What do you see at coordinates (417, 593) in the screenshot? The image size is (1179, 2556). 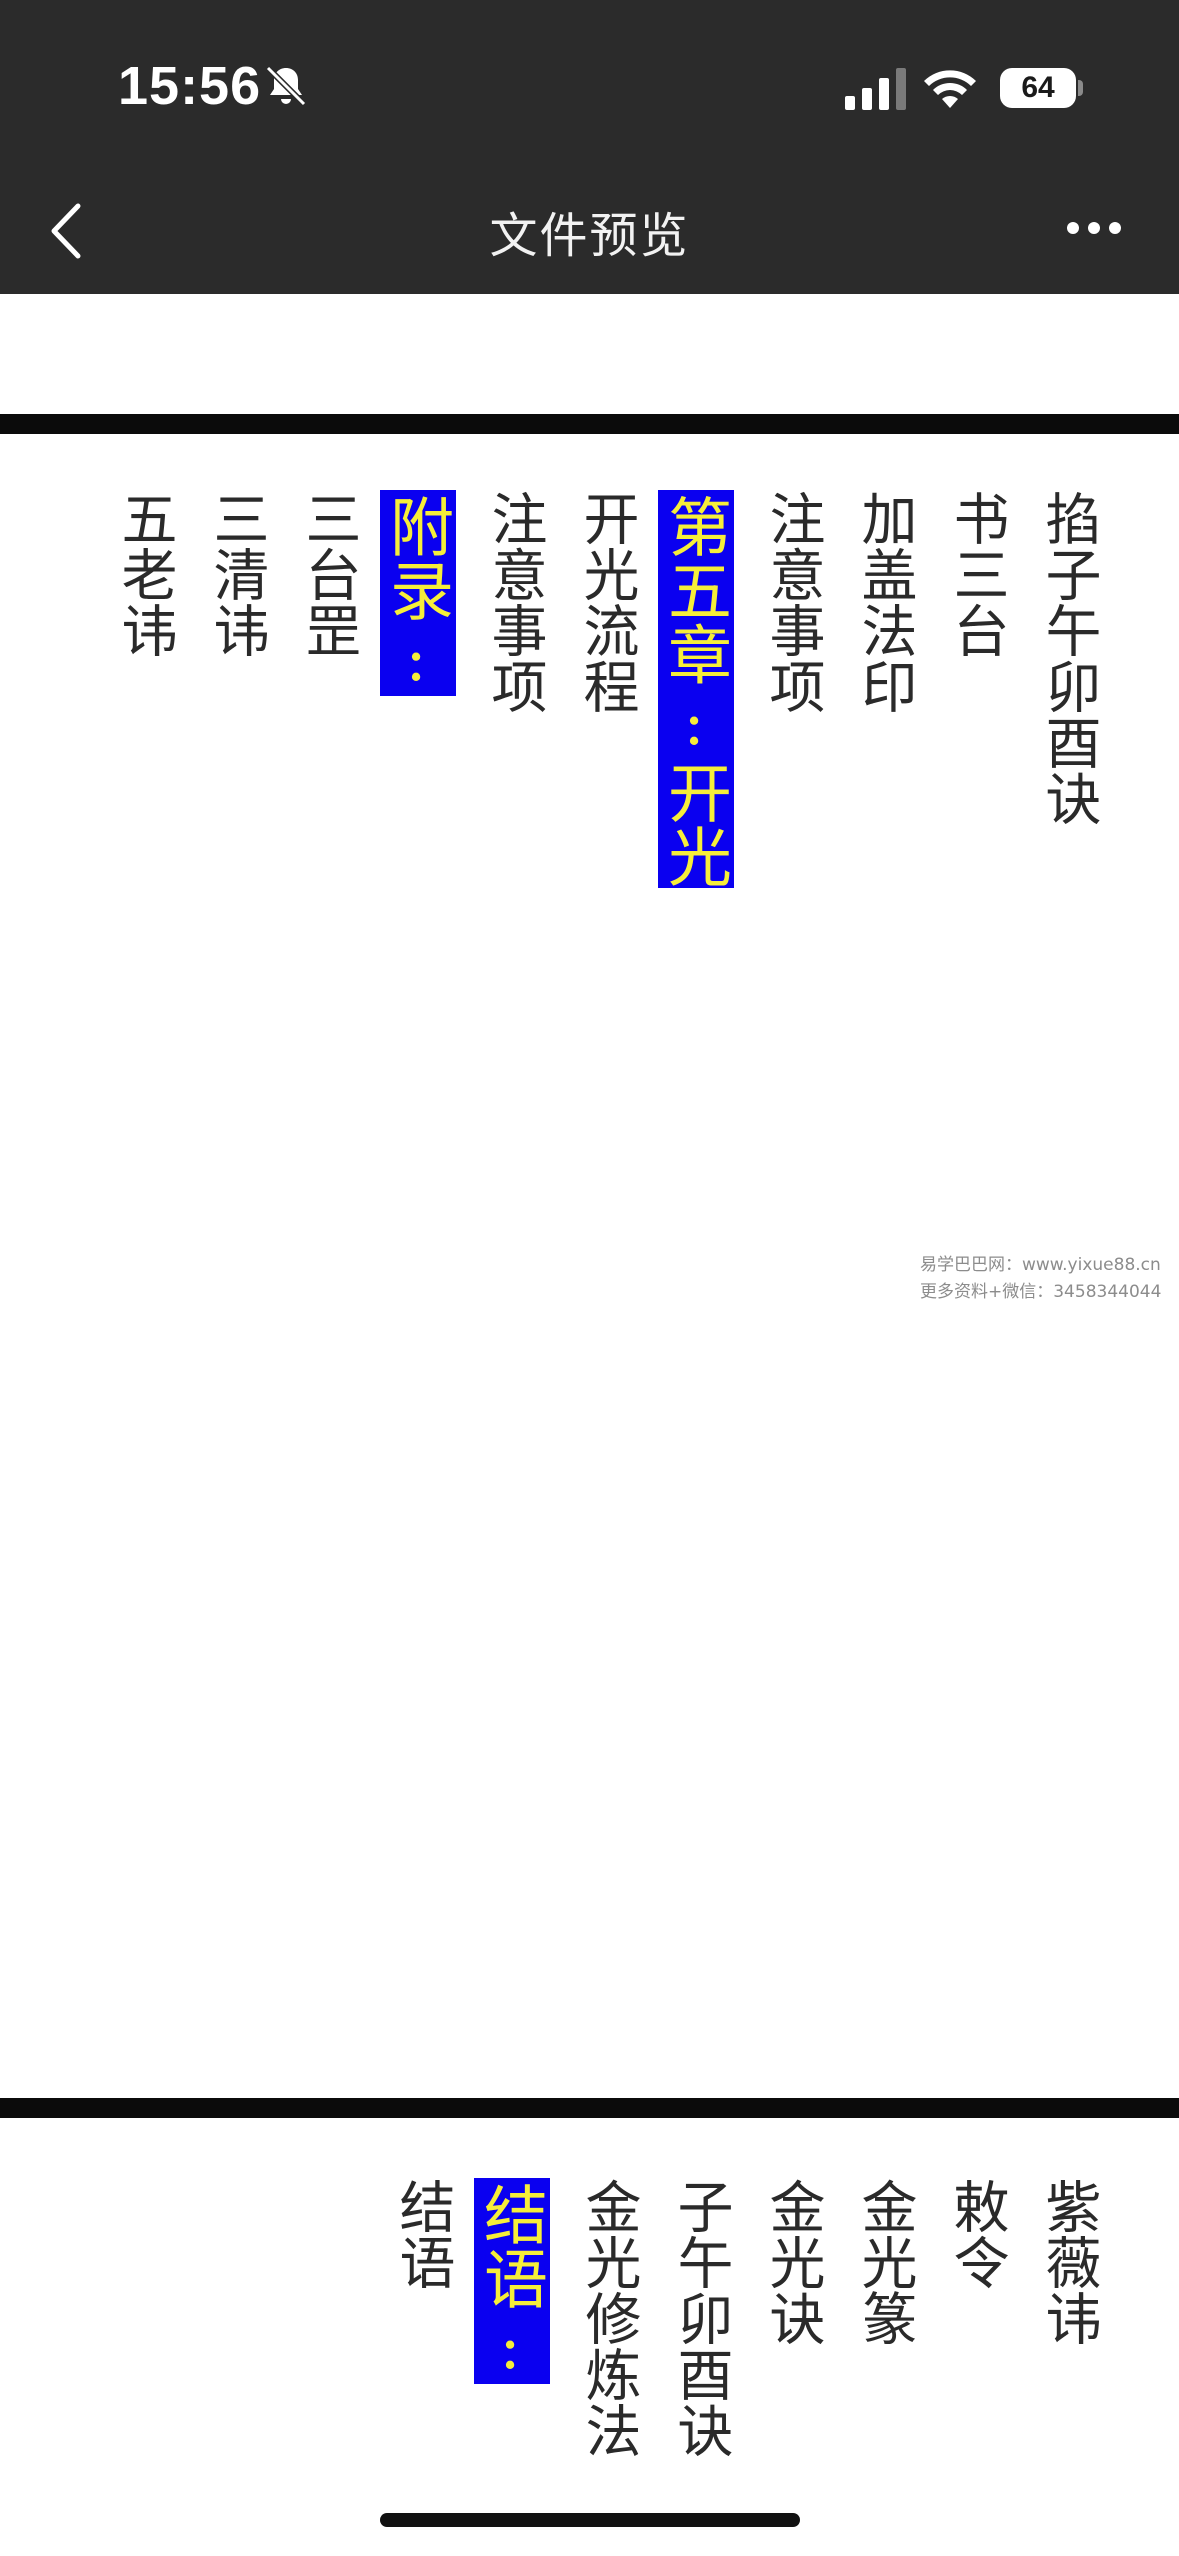 I see `appendix-heading: 附录:` at bounding box center [417, 593].